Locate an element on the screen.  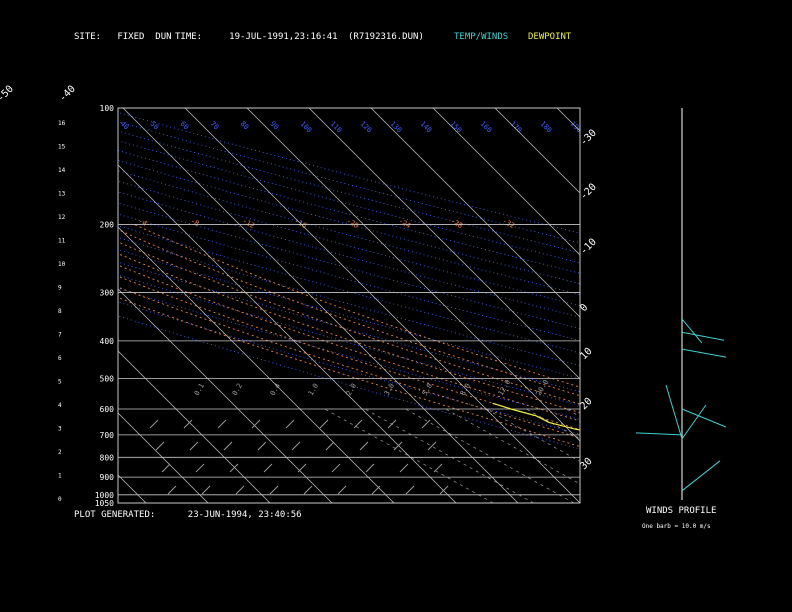
dry-adiabat-label: 100 is located at coordinates (306, 127).